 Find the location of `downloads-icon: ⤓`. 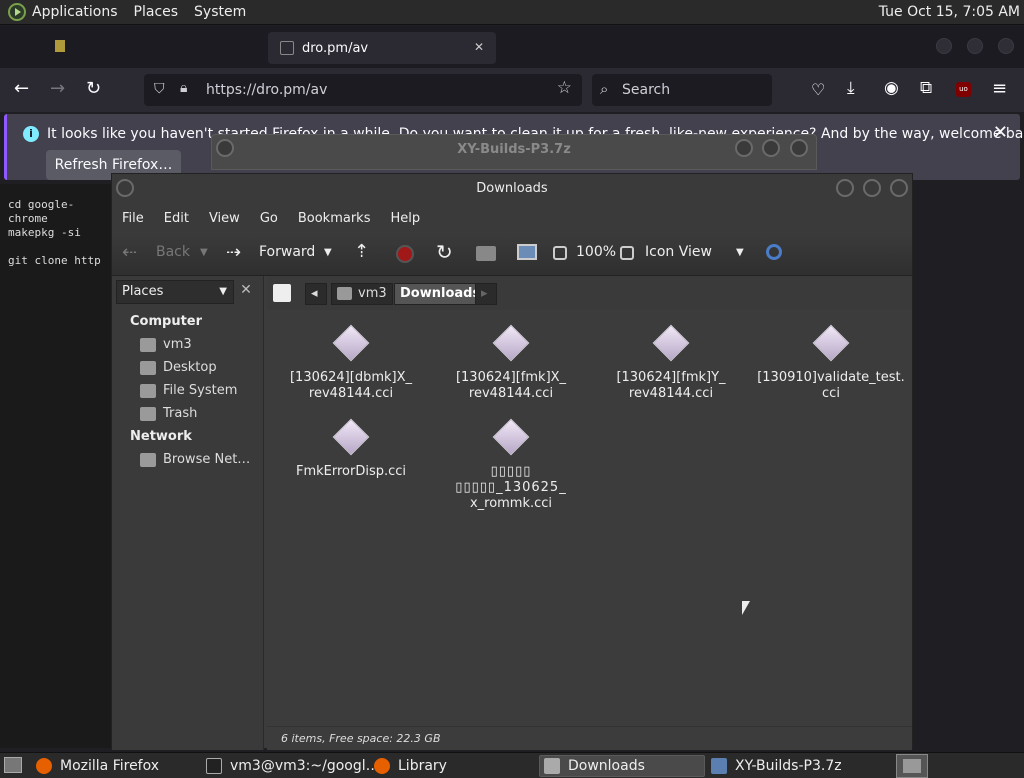

downloads-icon: ⤓ is located at coordinates (851, 88).